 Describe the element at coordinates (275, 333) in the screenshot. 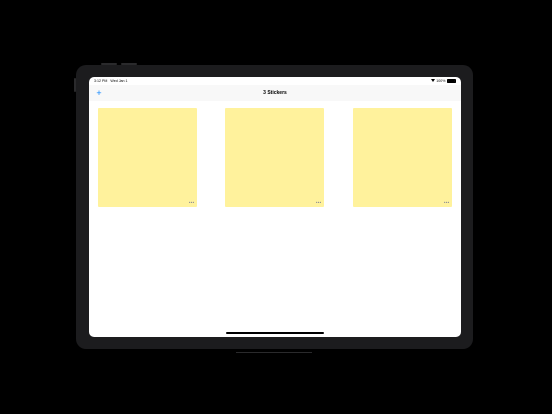

I see `home-indicator` at that location.